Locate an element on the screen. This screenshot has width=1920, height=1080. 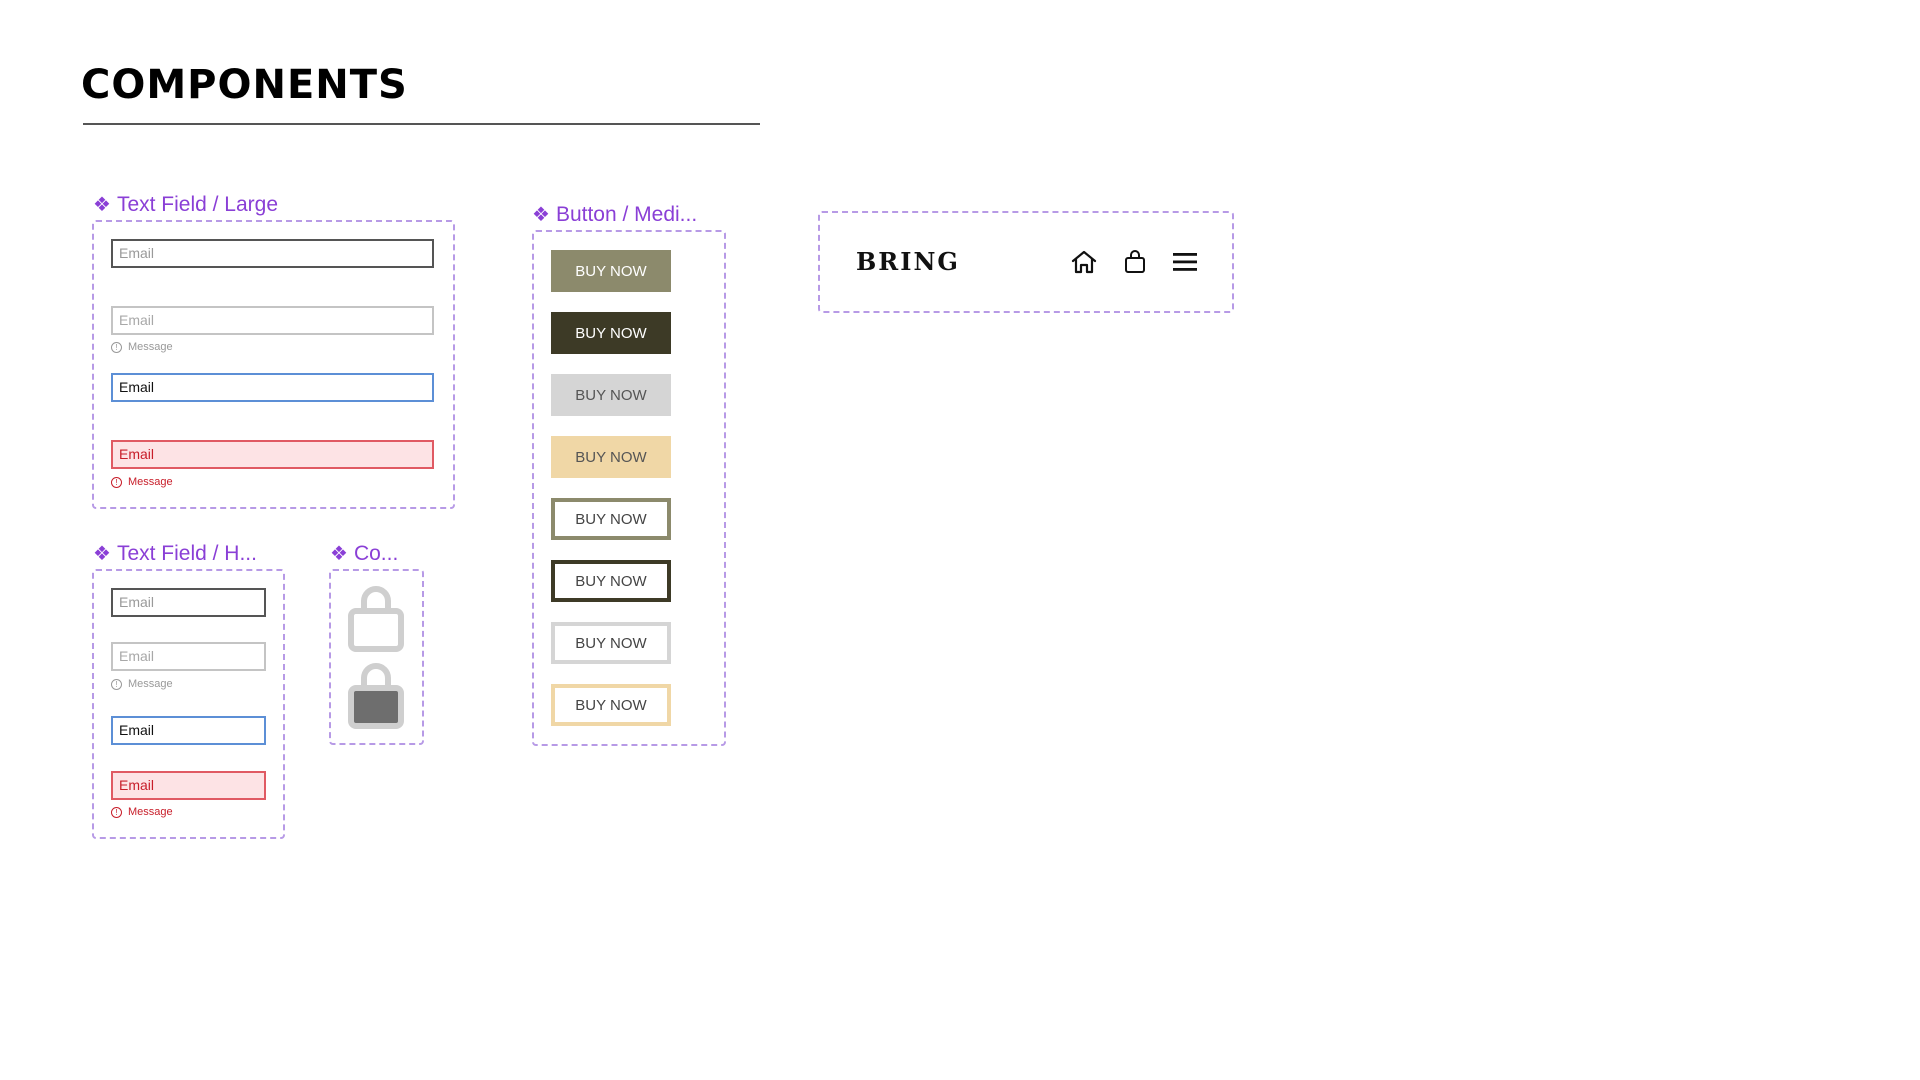
home-icon is located at coordinates (1084, 262).